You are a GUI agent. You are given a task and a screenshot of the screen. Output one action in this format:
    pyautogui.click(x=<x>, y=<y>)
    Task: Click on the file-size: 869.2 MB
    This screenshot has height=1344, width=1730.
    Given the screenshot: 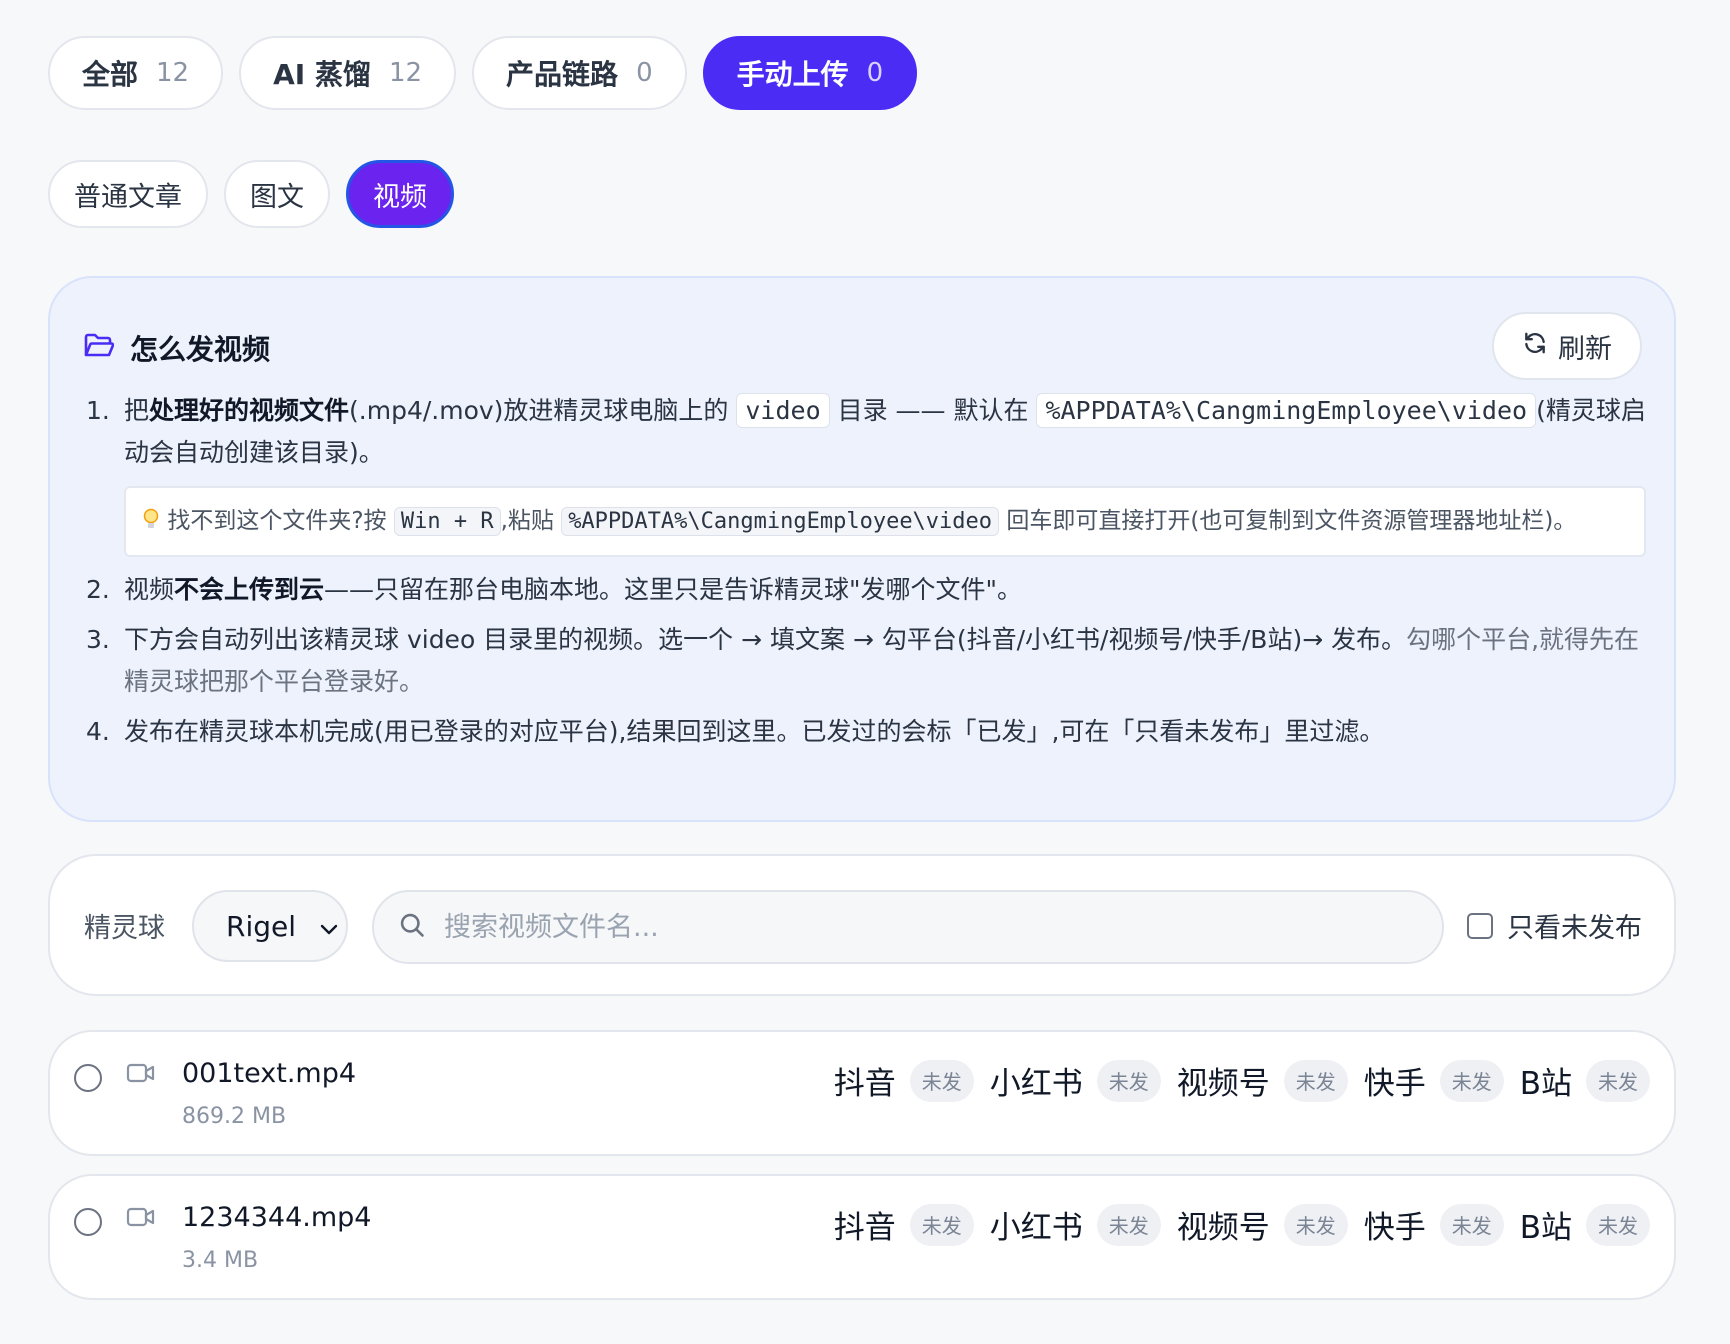 What is the action you would take?
    pyautogui.click(x=234, y=1116)
    